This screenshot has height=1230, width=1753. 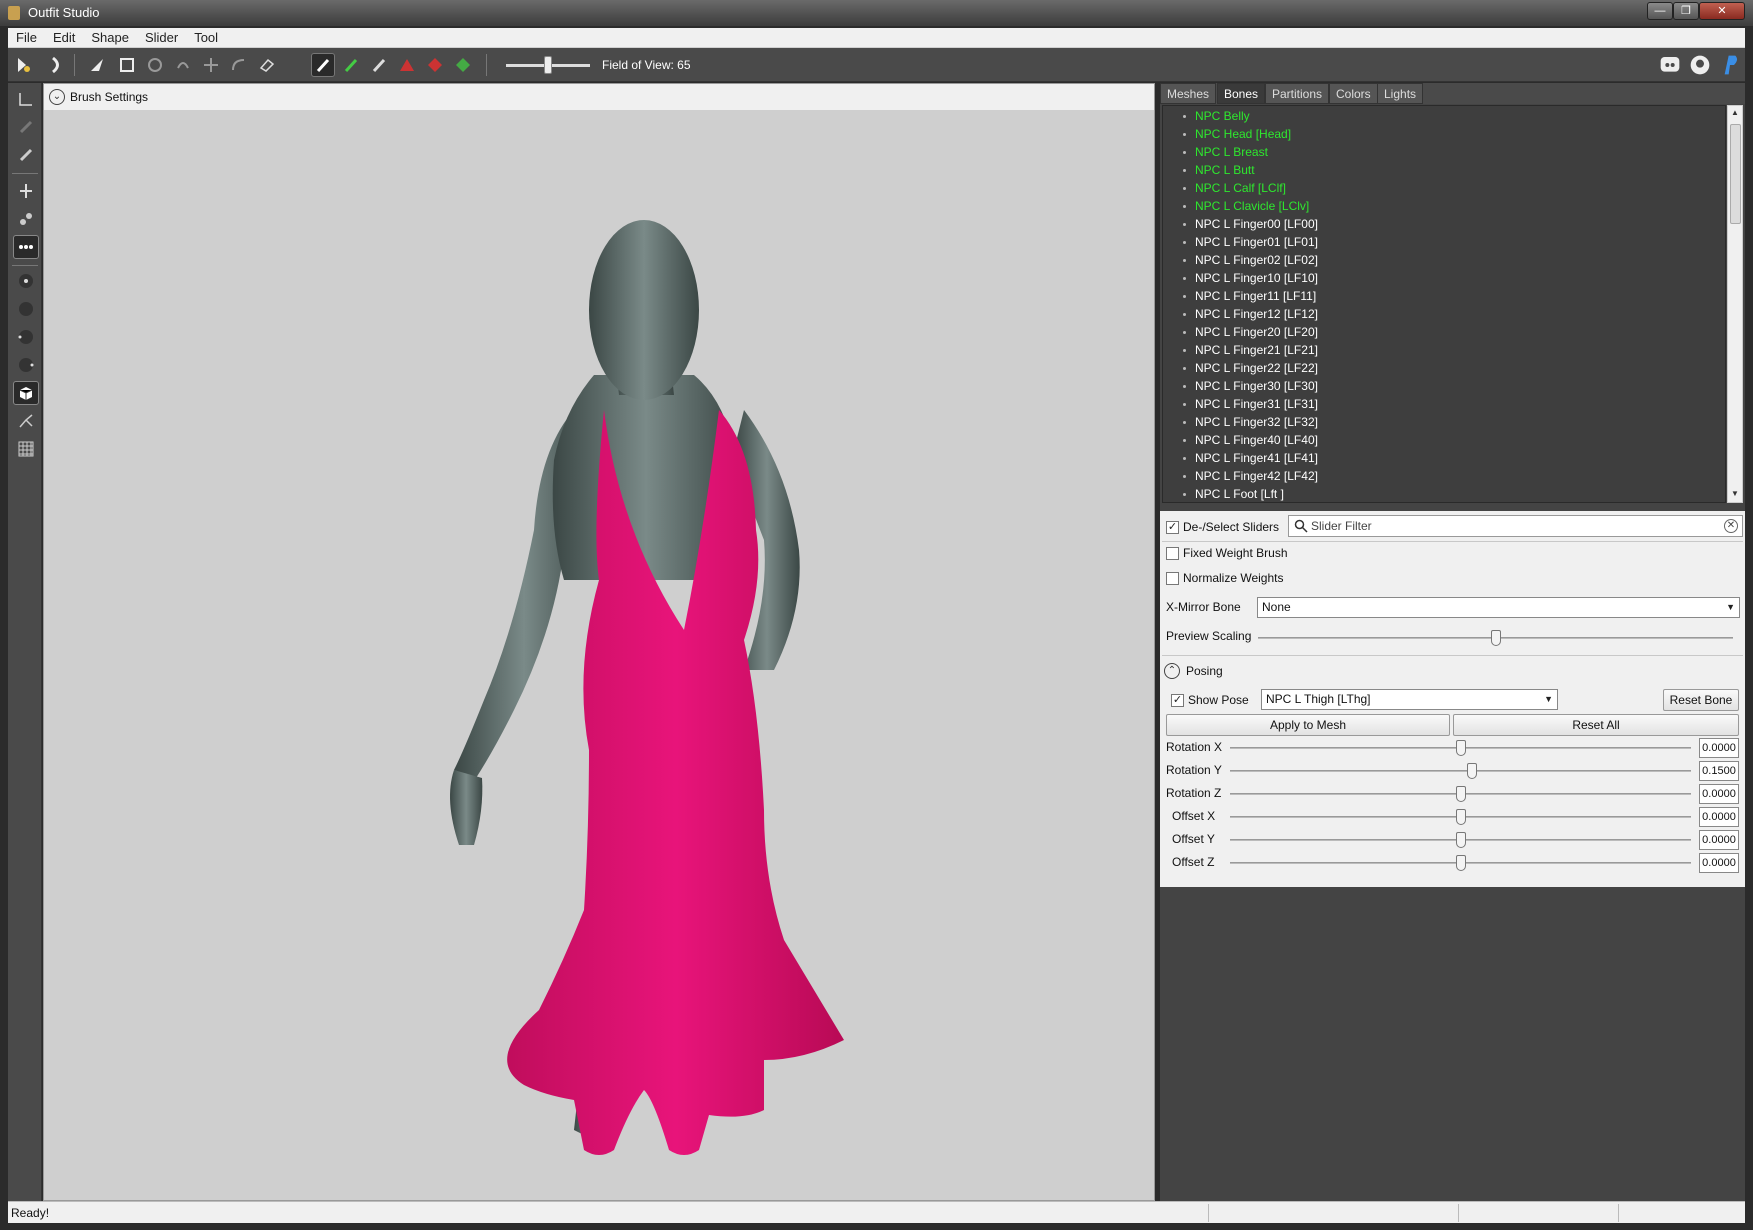 I want to click on slider-filter-input: Slider Filter ✕, so click(x=1515, y=526).